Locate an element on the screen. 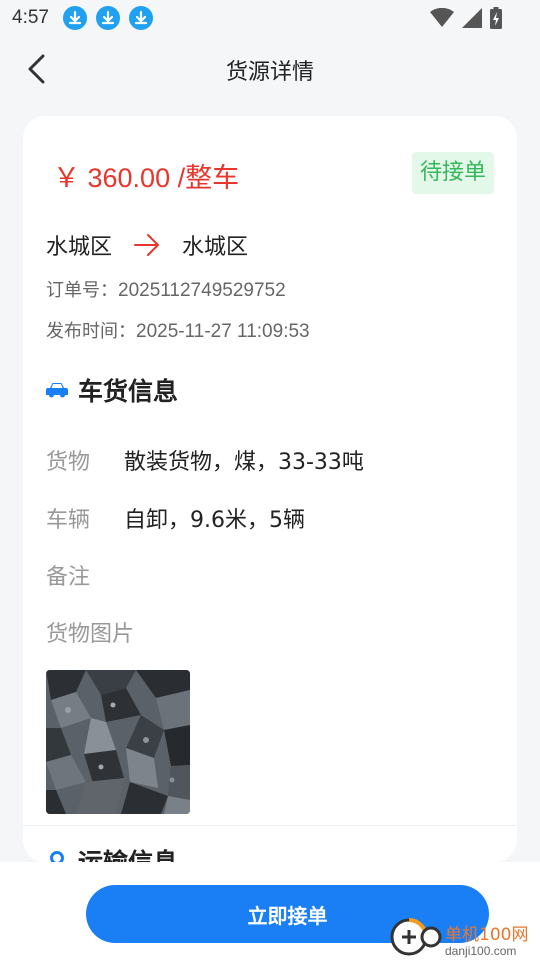  wifi-icon is located at coordinates (442, 17).